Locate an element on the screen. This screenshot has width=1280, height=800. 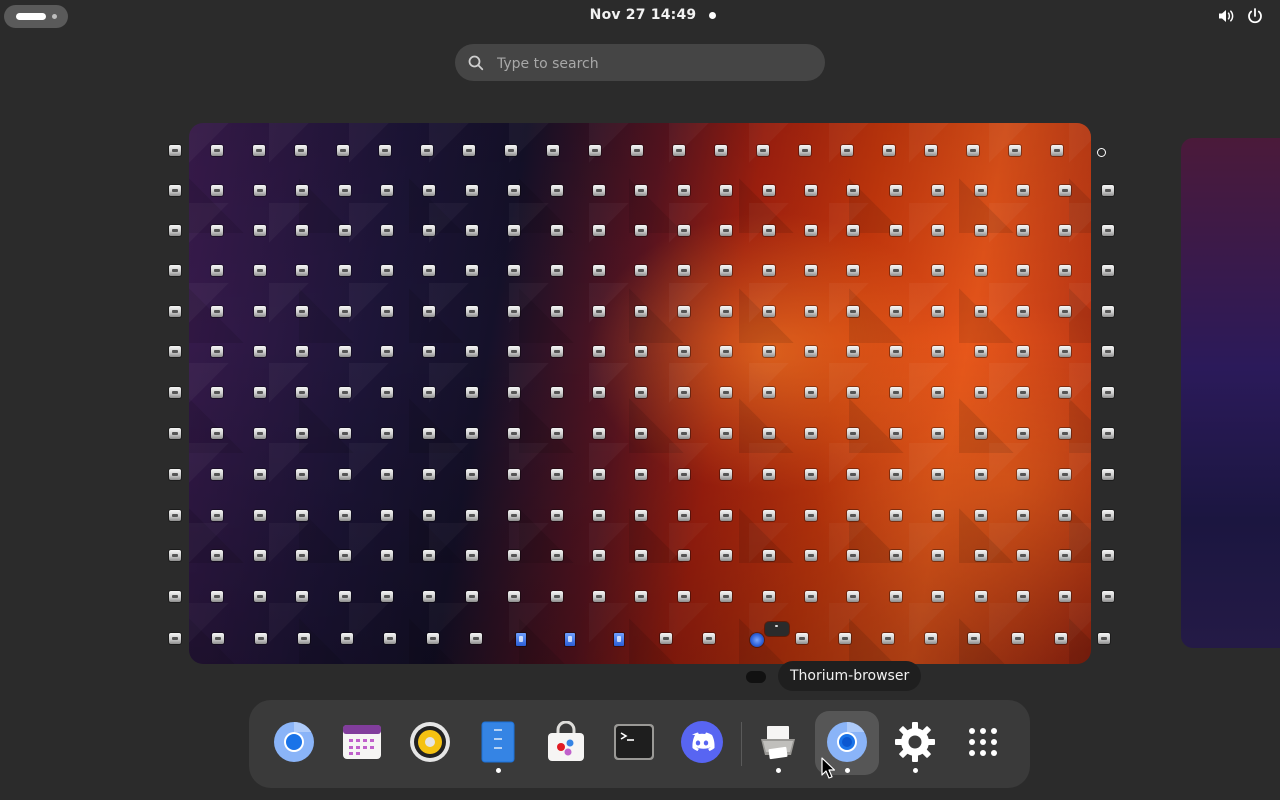
dock-item-show-apps is located at coordinates (983, 743).